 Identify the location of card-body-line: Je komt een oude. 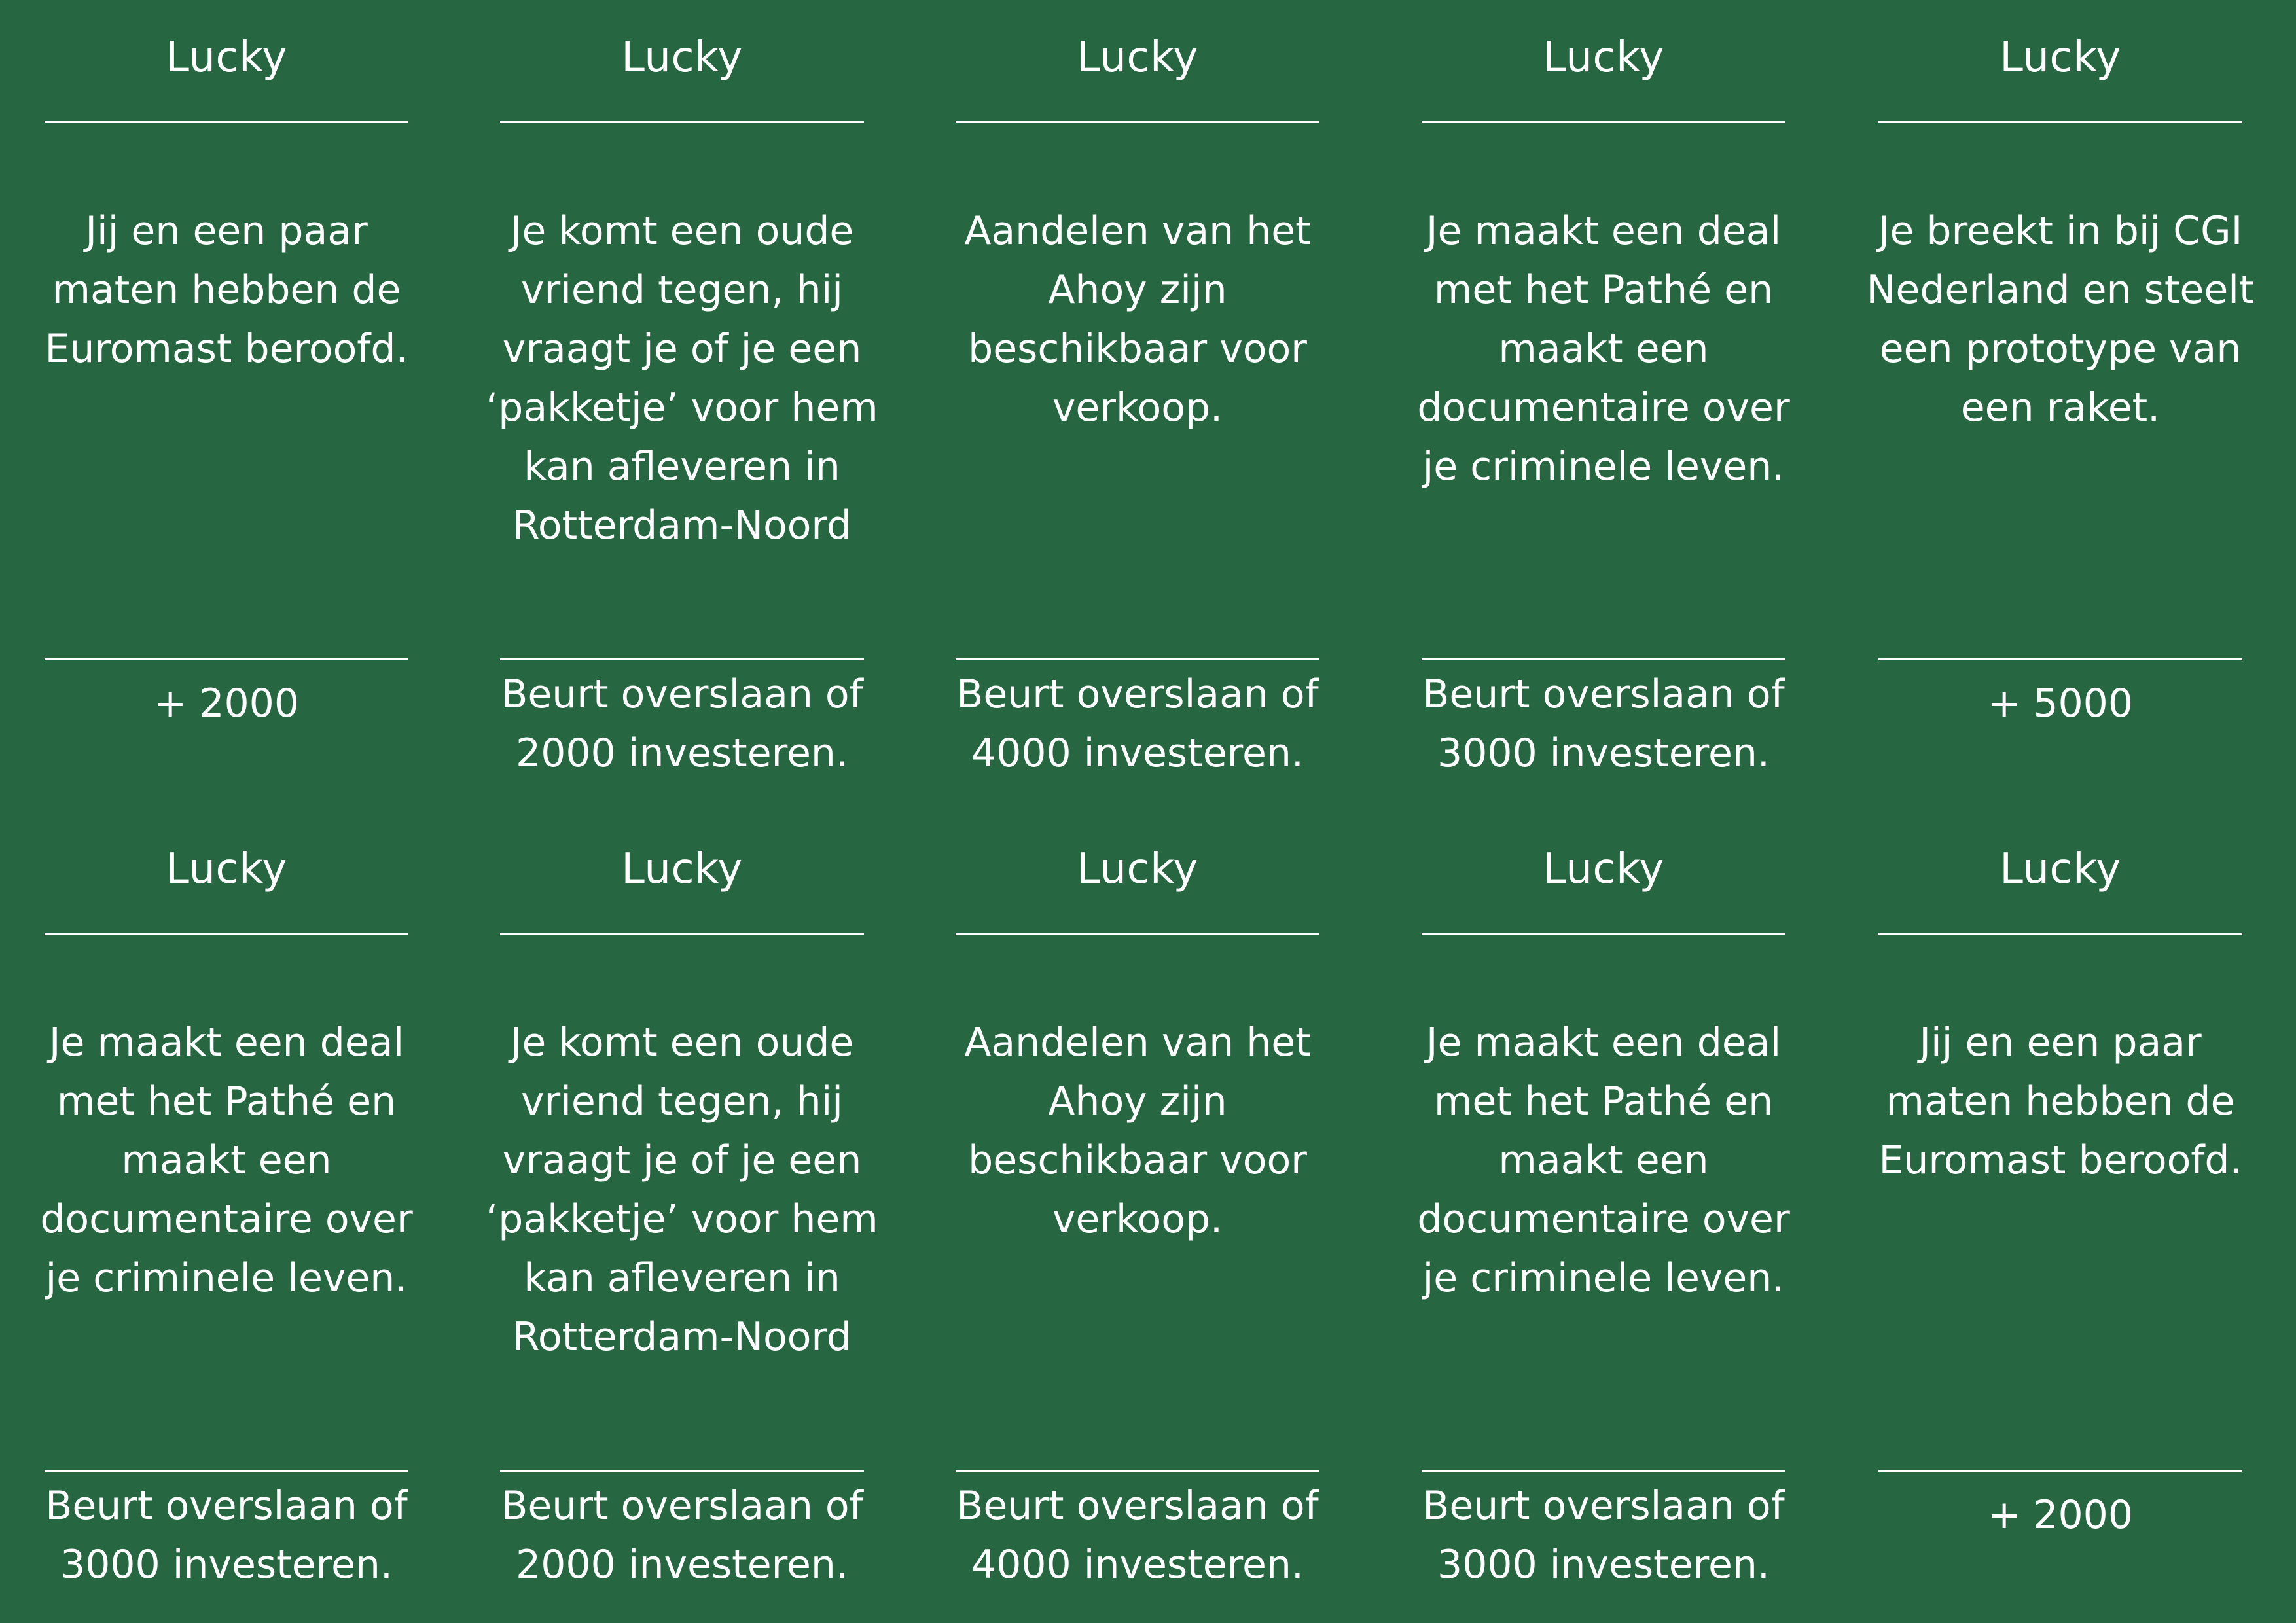
(682, 231).